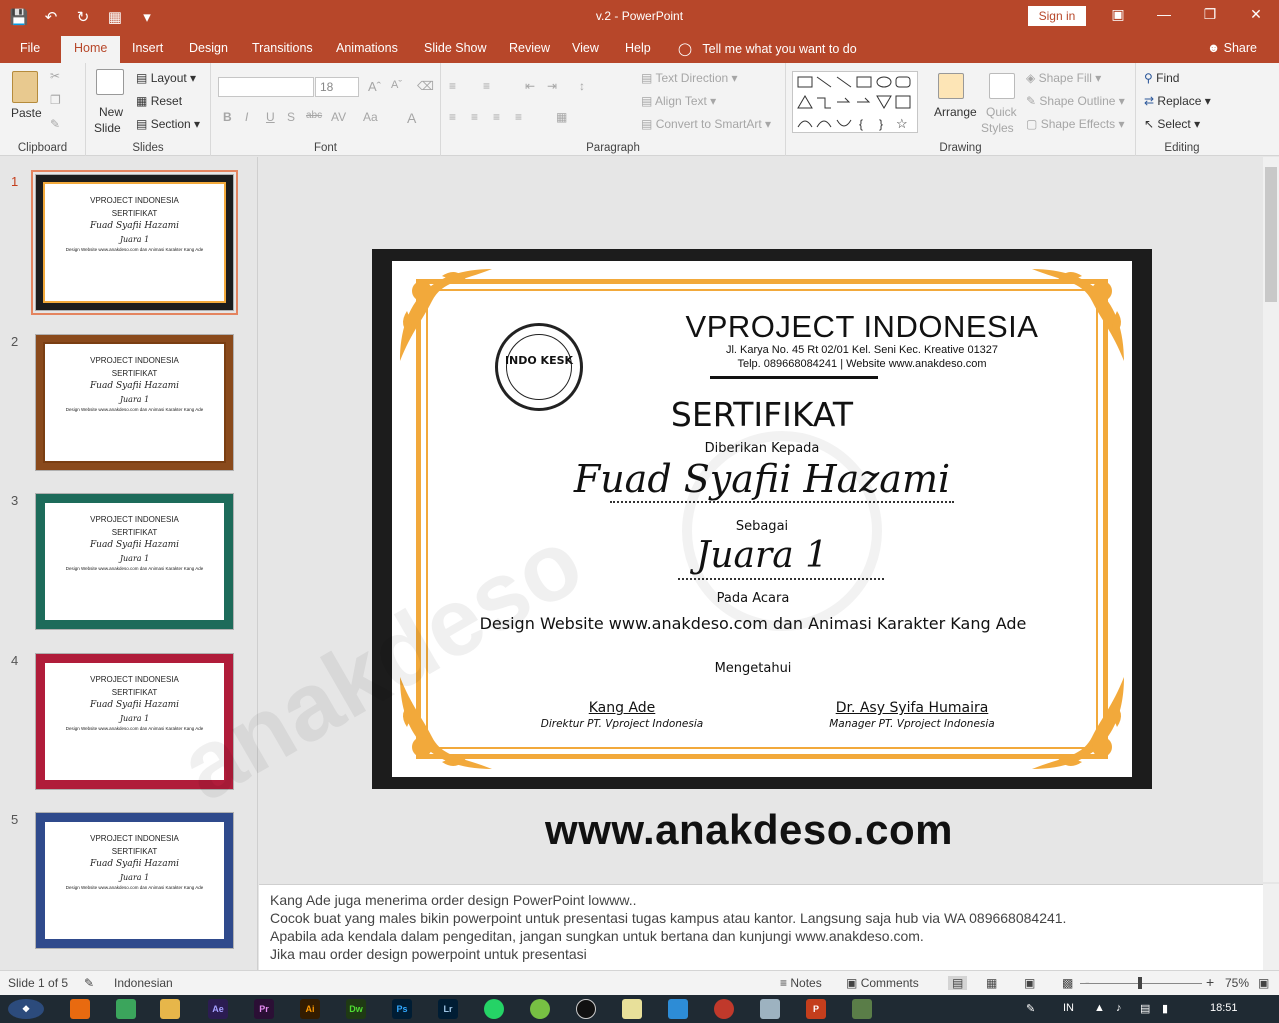 Image resolution: width=1279 pixels, height=1023 pixels. Describe the element at coordinates (1232, 48) in the screenshot. I see `share-button: ☻ Share` at that location.